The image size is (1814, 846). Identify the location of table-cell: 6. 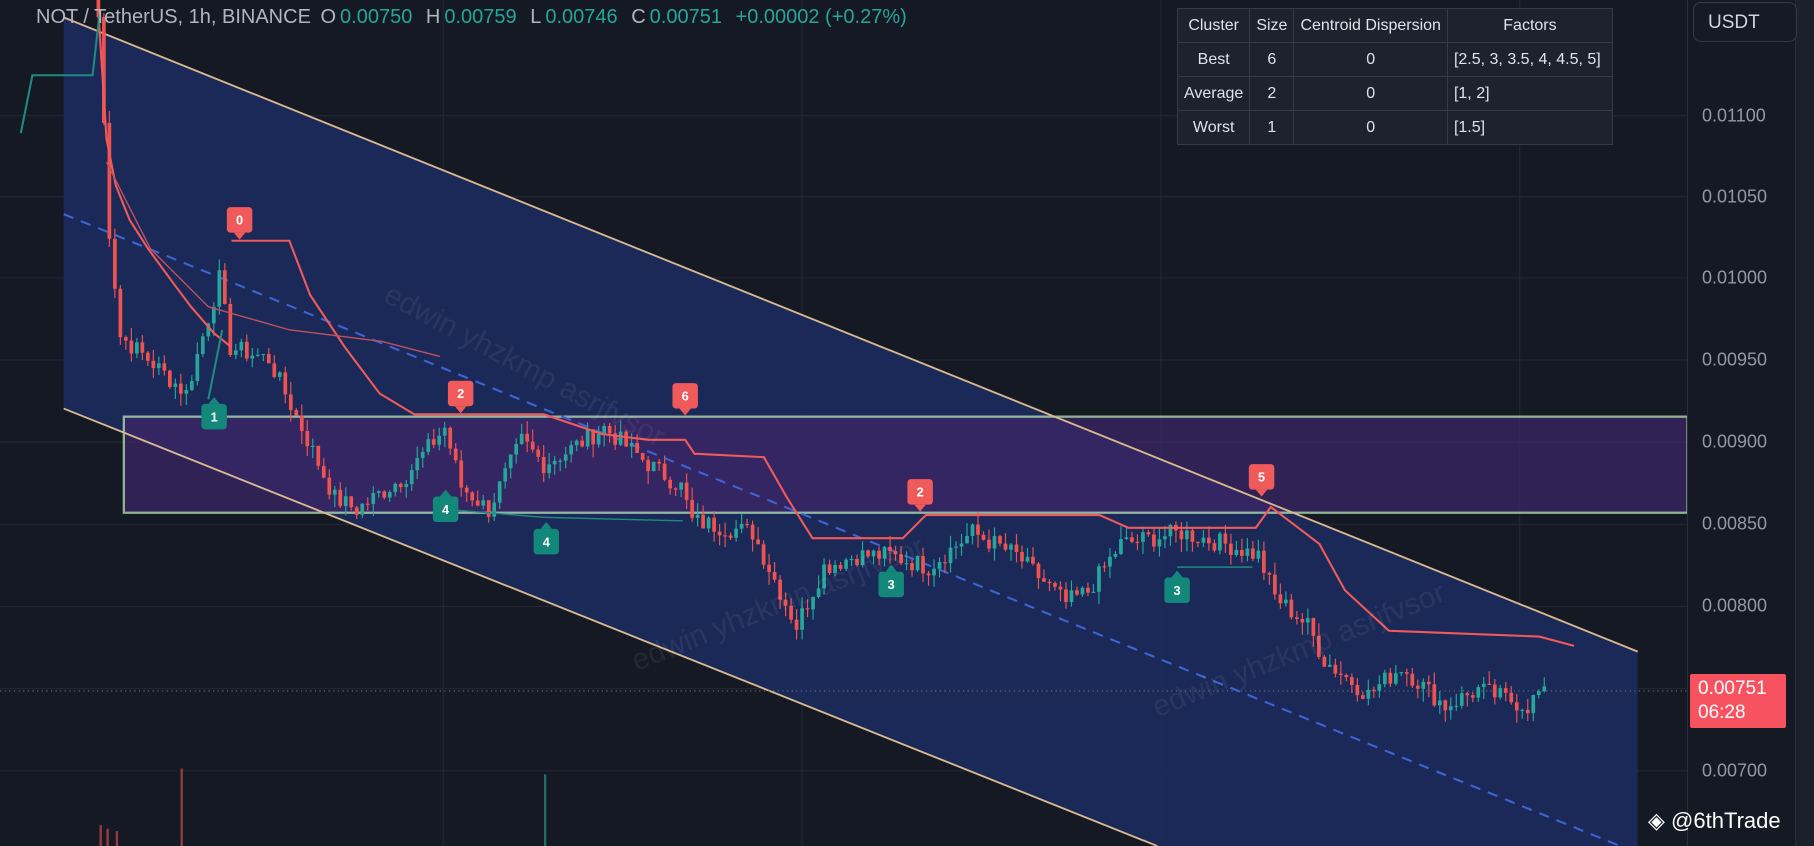
(1272, 59).